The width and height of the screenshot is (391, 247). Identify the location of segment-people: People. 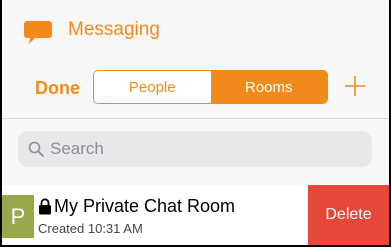
(152, 87).